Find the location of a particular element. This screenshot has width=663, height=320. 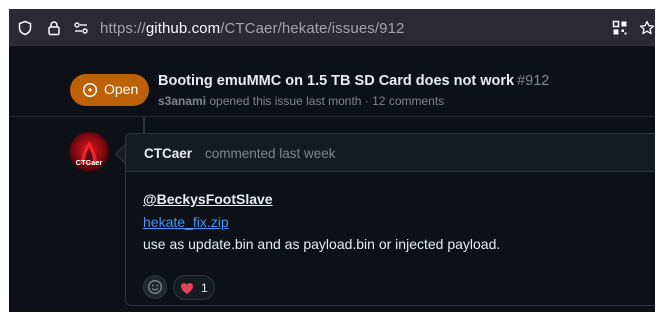

shield-icon is located at coordinates (25, 28).